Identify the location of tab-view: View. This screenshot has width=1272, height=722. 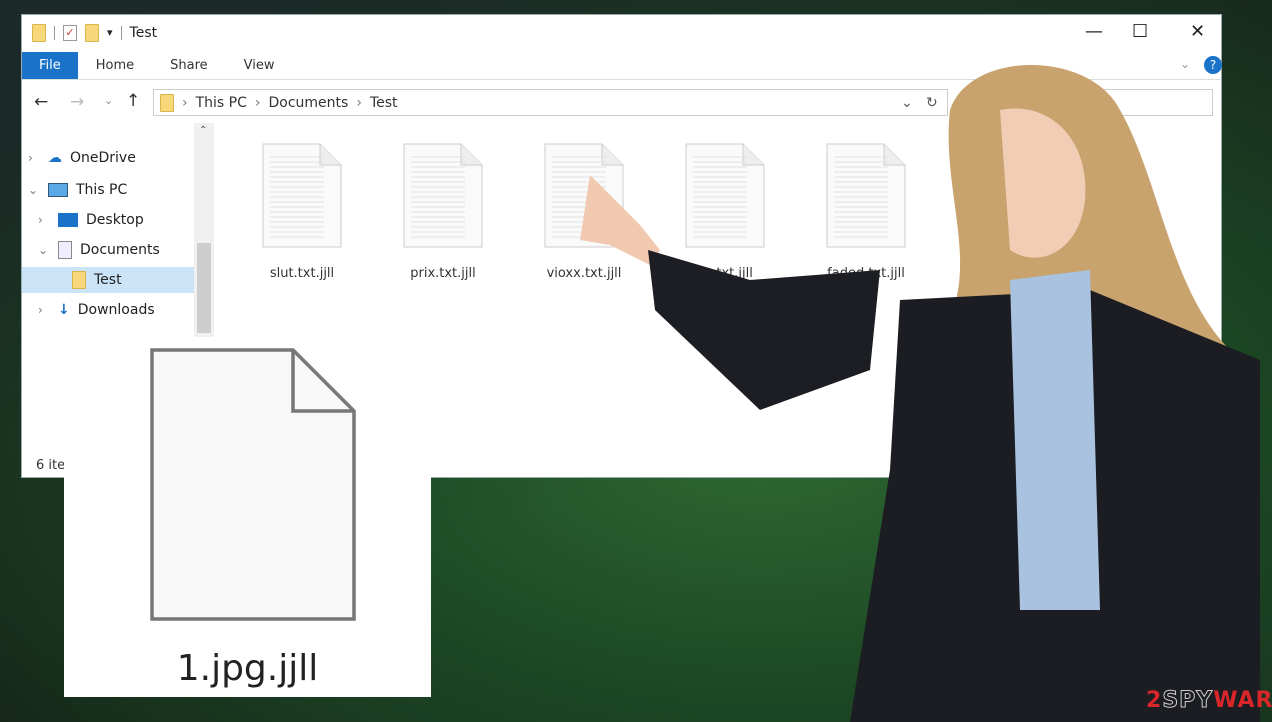
(259, 65).